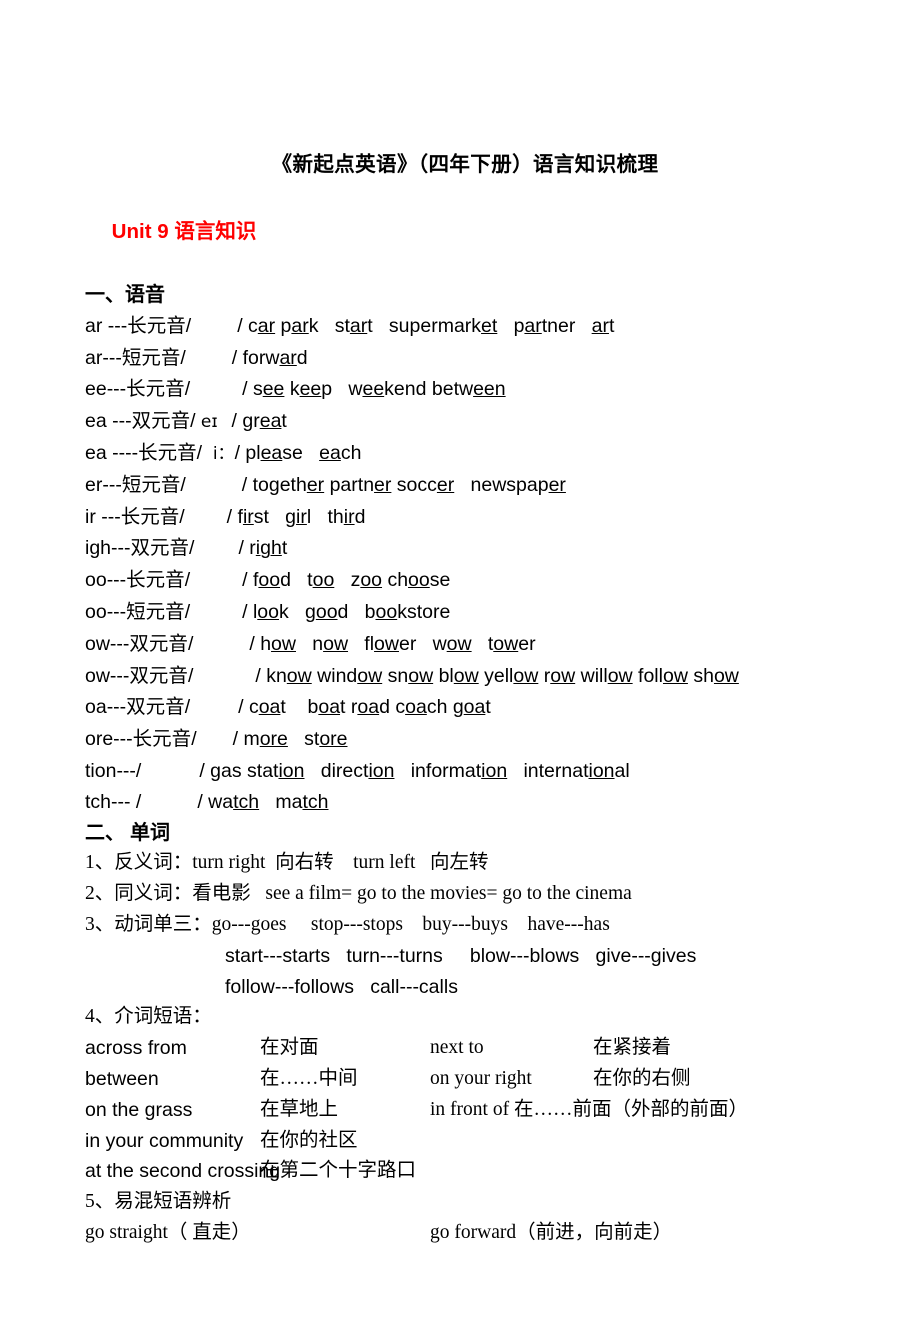  I want to click on preposition-row: on the grass 在草地上 in front of 在……前面（外部的前面）, so click(465, 1110).